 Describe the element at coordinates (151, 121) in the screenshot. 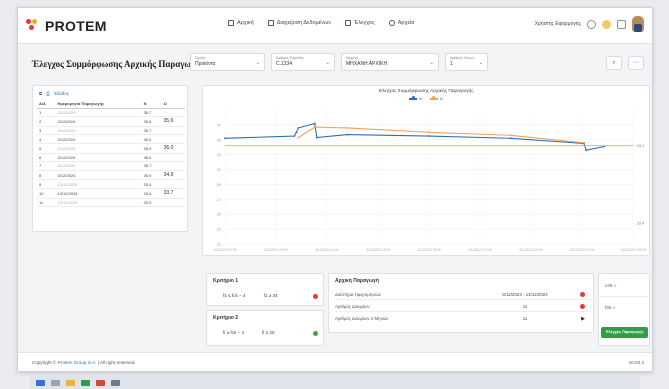

I see `row-value: 35,6` at that location.